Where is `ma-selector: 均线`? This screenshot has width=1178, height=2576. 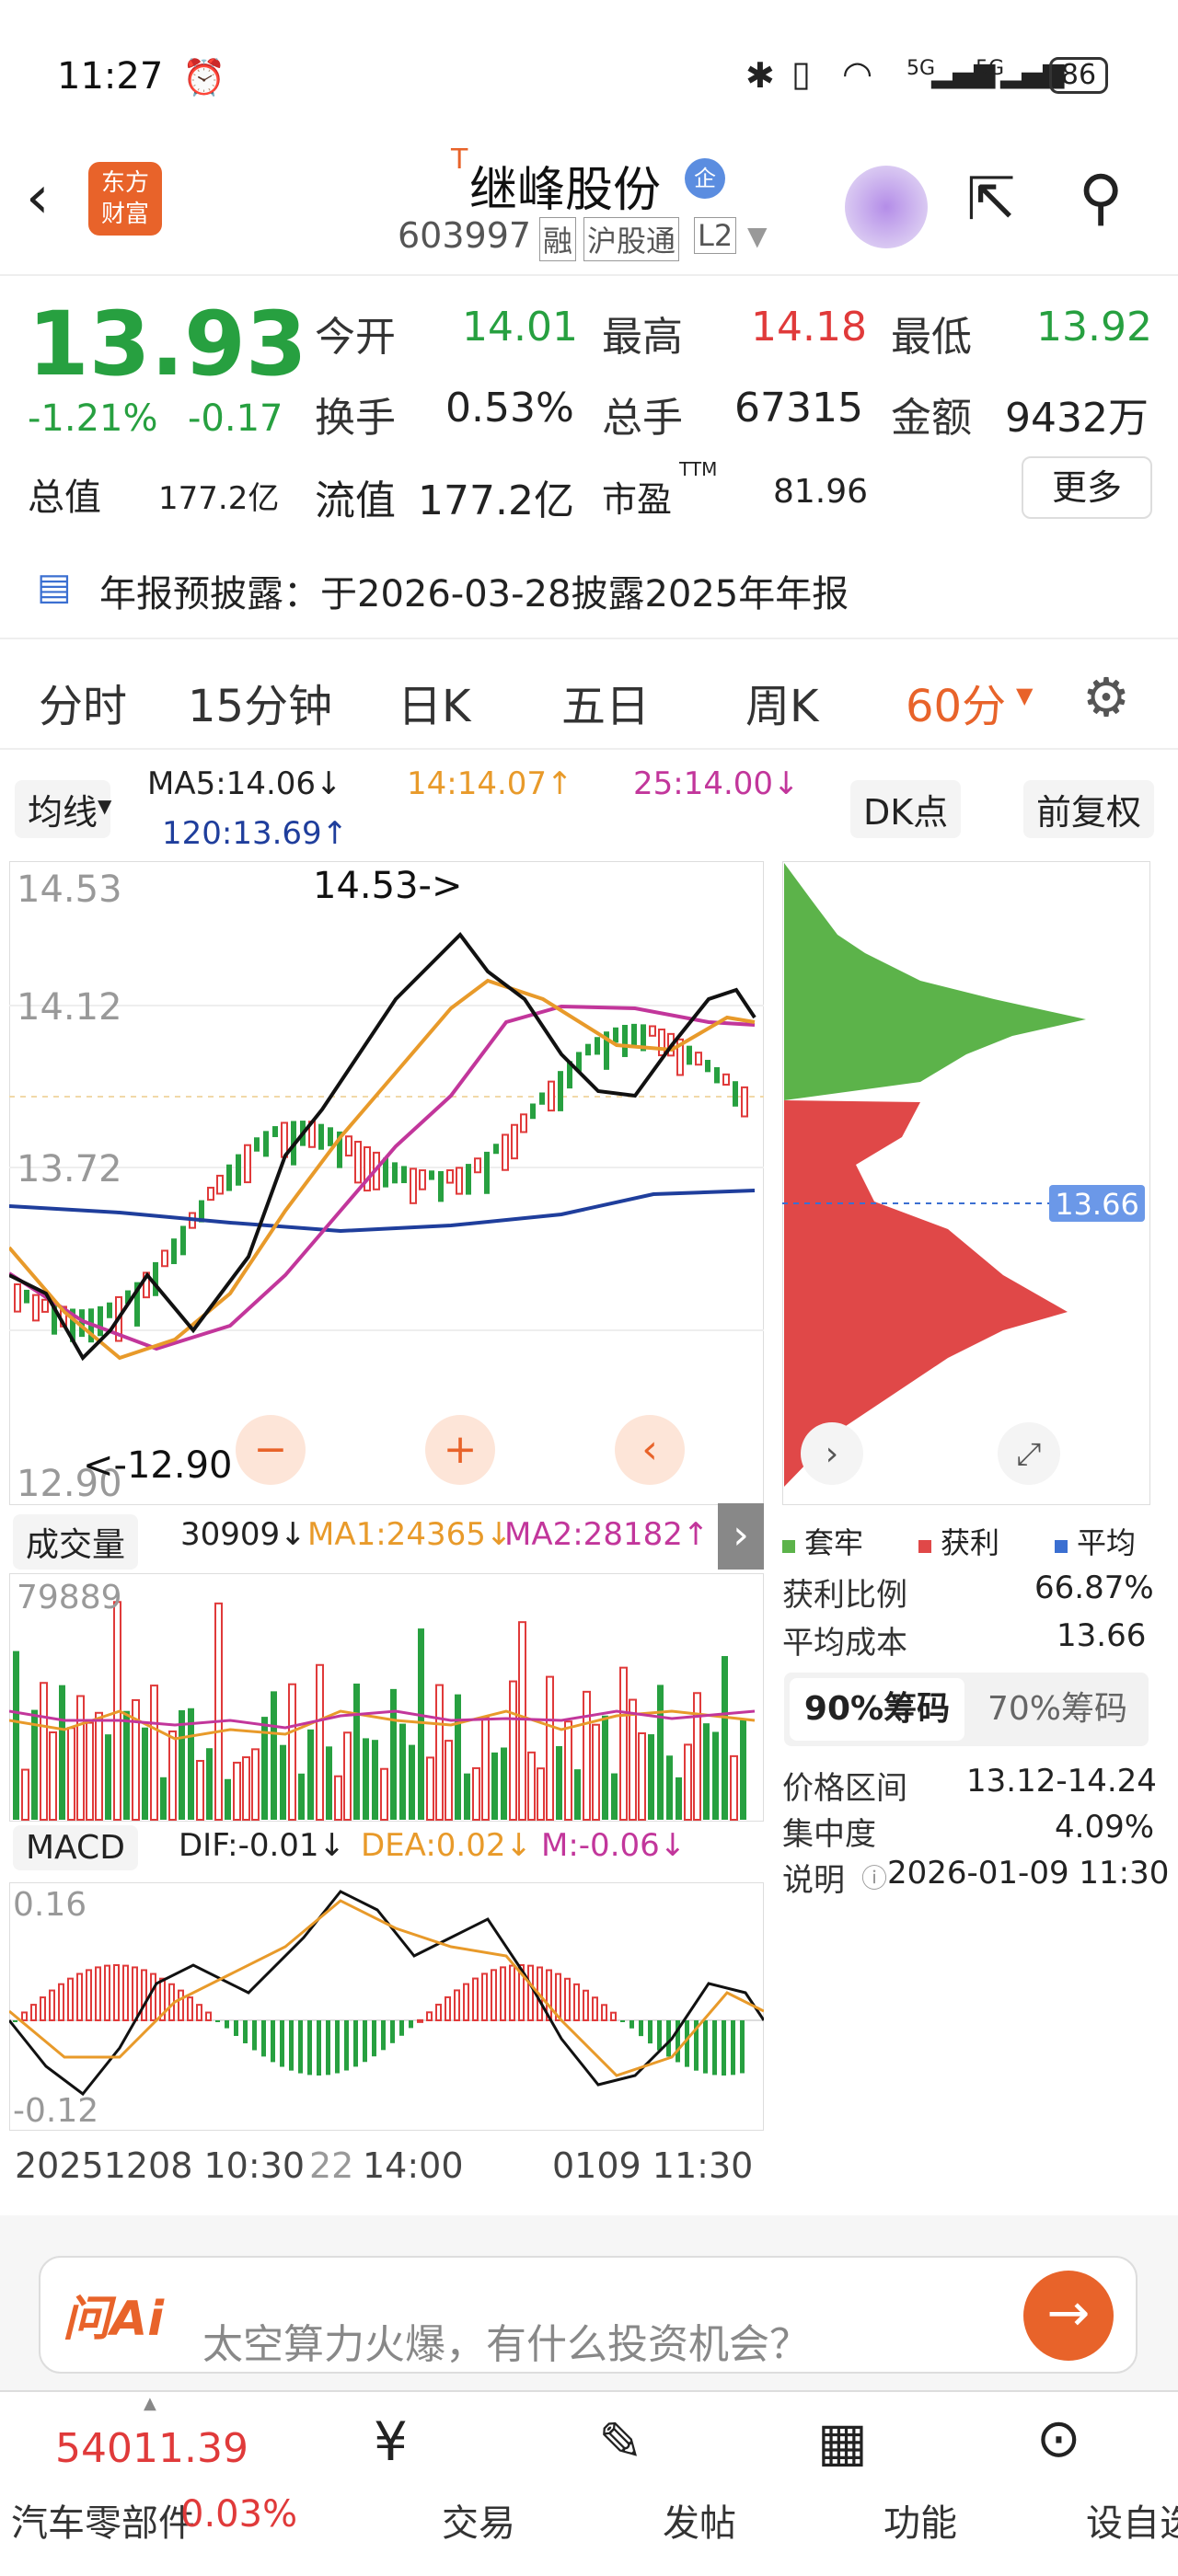 ma-selector: 均线 is located at coordinates (63, 809).